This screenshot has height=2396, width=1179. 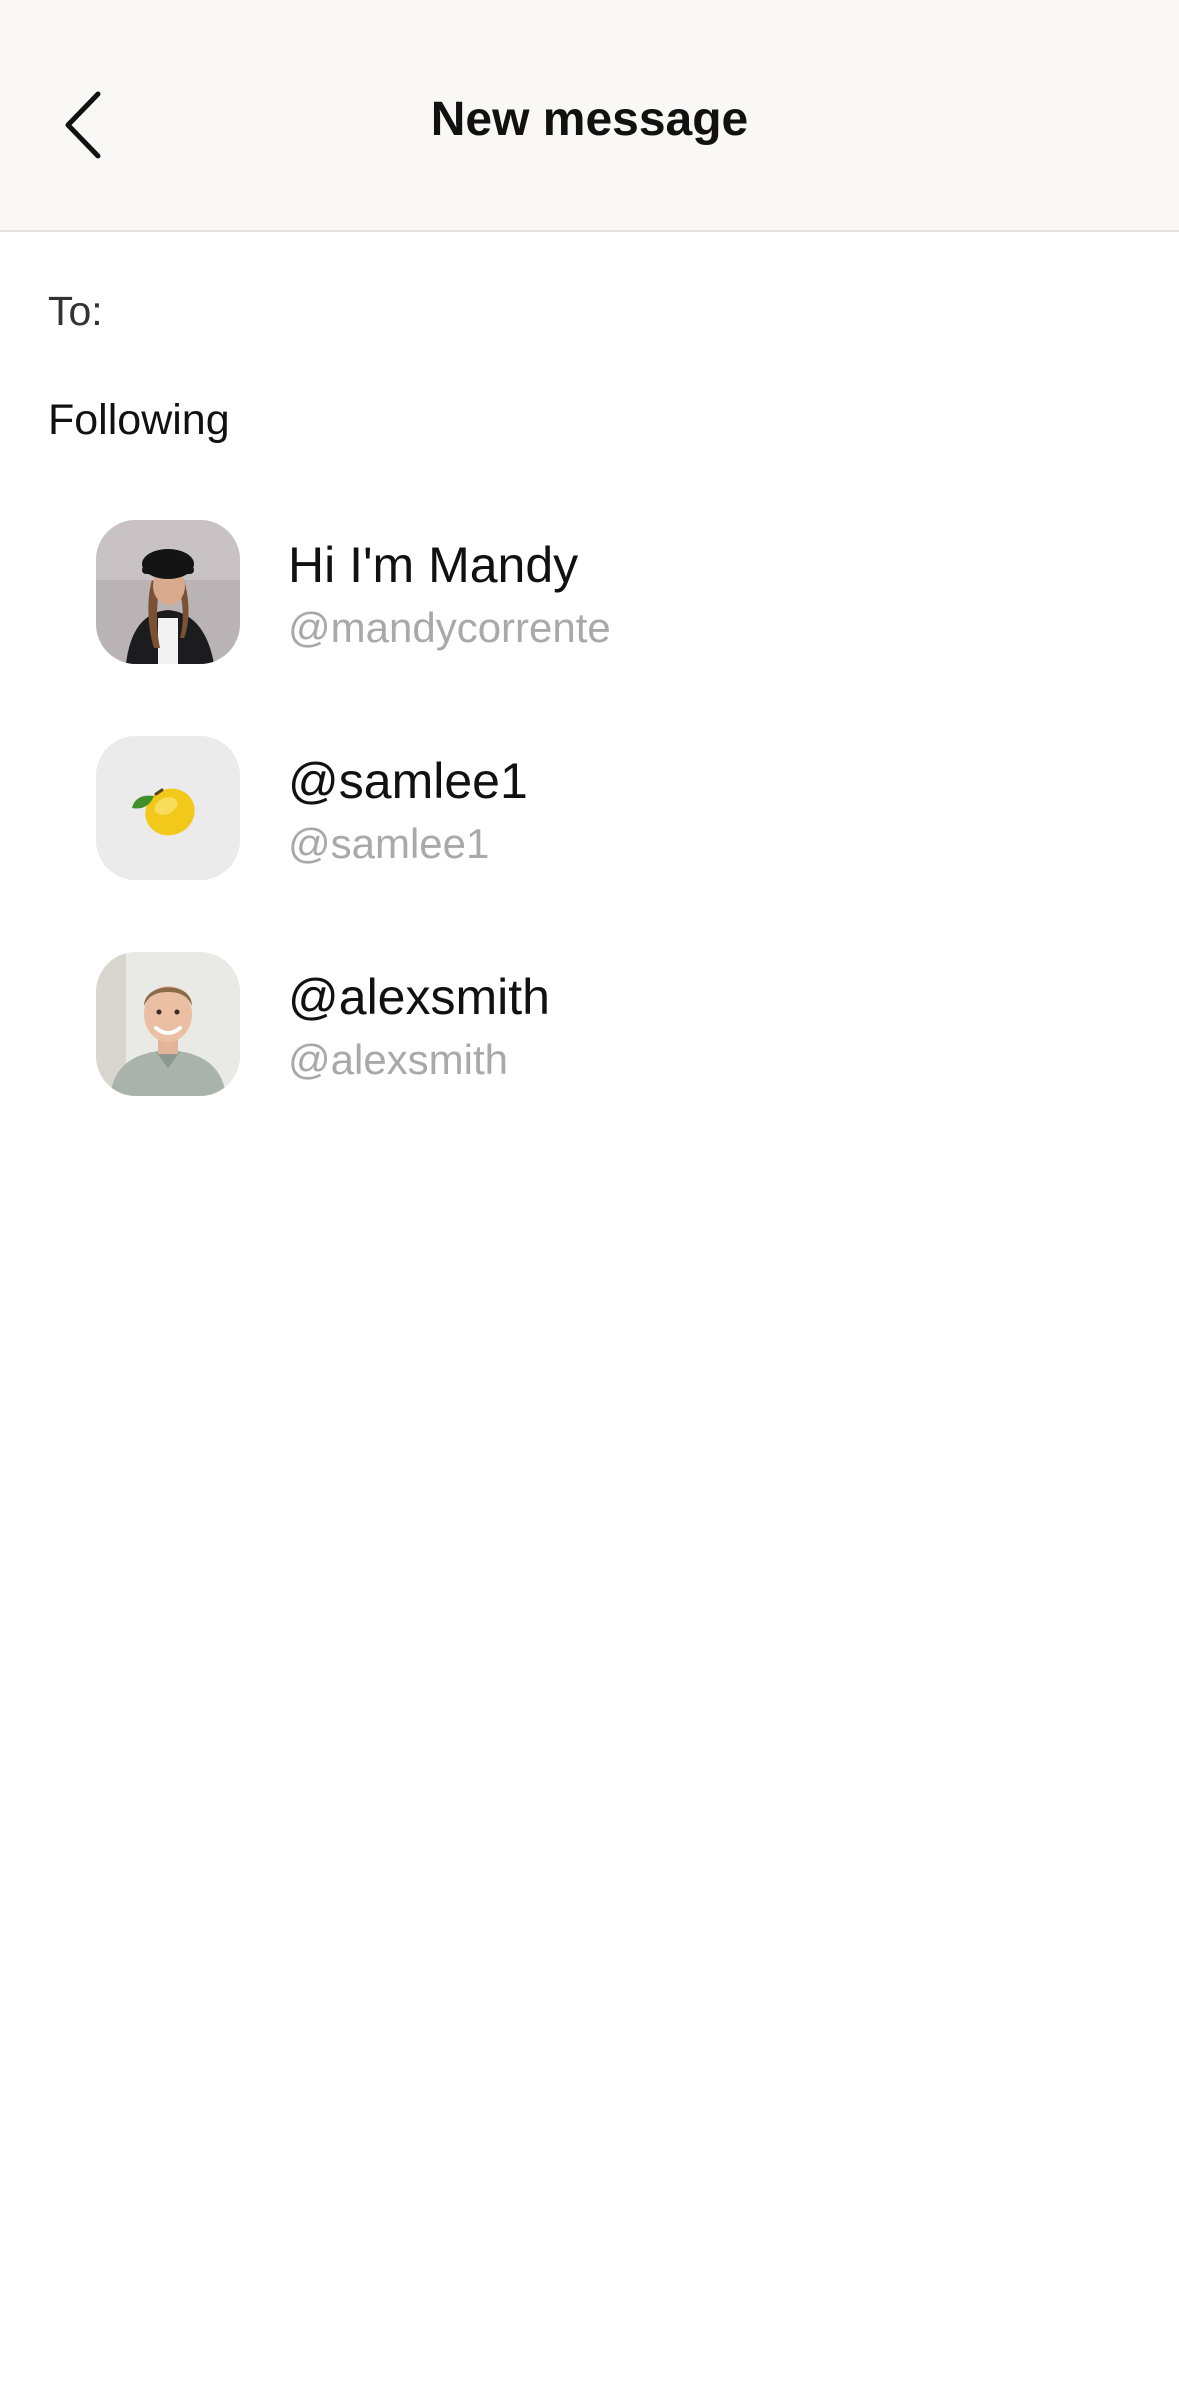 I want to click on contact-item-samlee1: @samlee1 @samlee1, so click(x=589, y=844).